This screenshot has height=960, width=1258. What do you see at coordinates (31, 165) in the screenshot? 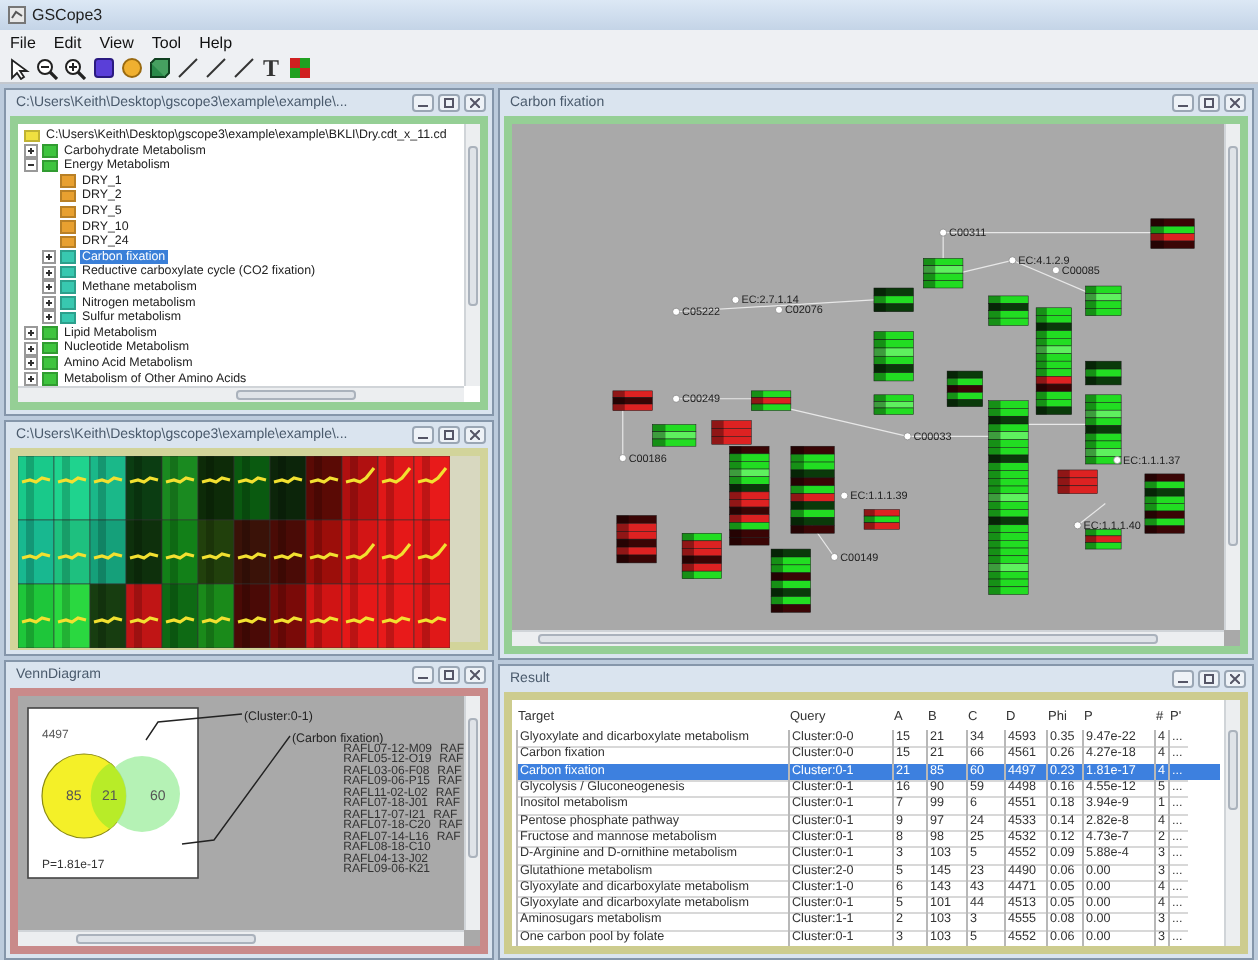
I see `collapse-icon` at bounding box center [31, 165].